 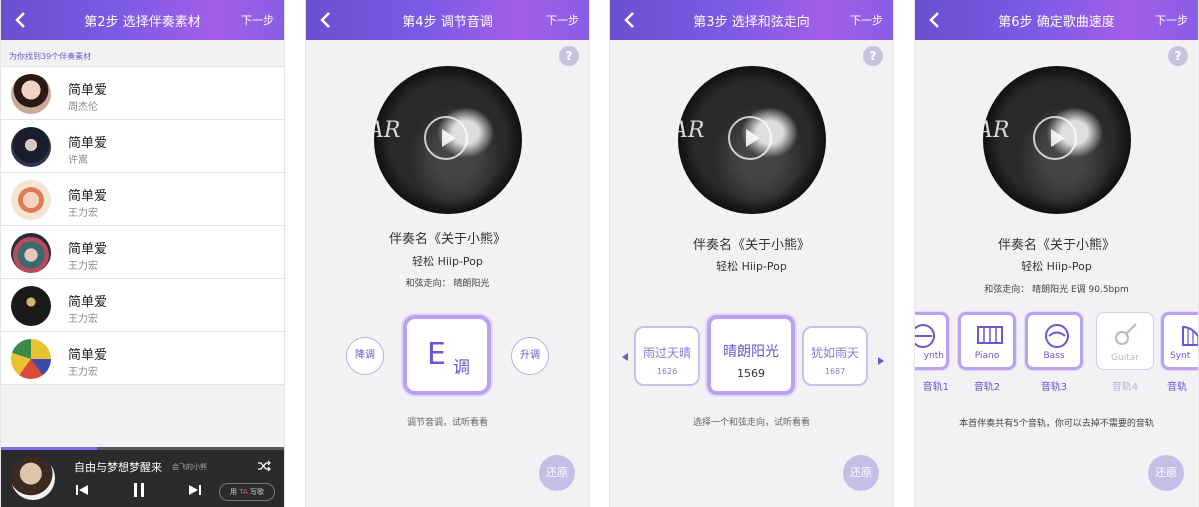 What do you see at coordinates (751, 373) in the screenshot?
I see `chord-count: 1569` at bounding box center [751, 373].